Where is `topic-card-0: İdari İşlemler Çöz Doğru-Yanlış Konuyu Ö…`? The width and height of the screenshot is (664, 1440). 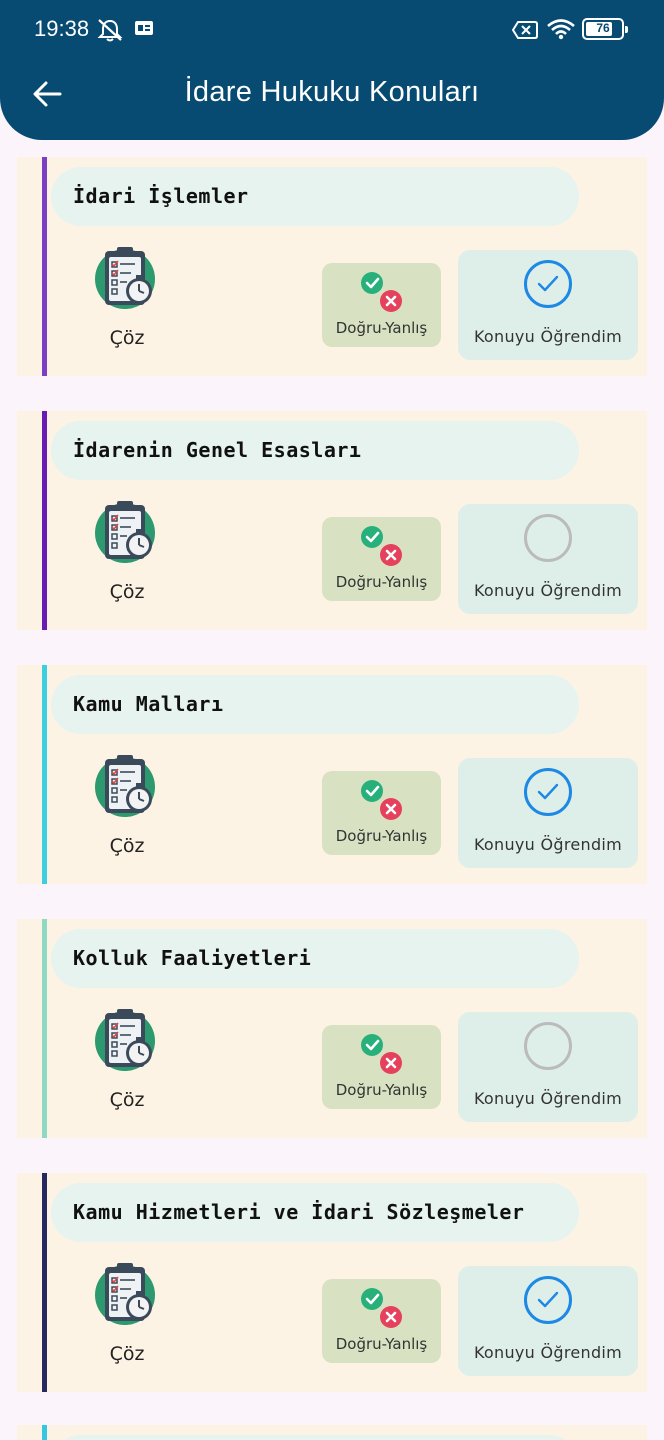
topic-card-0: İdari İşlemler Çöz Doğru-Yanlış Konuyu Ö… is located at coordinates (332, 266).